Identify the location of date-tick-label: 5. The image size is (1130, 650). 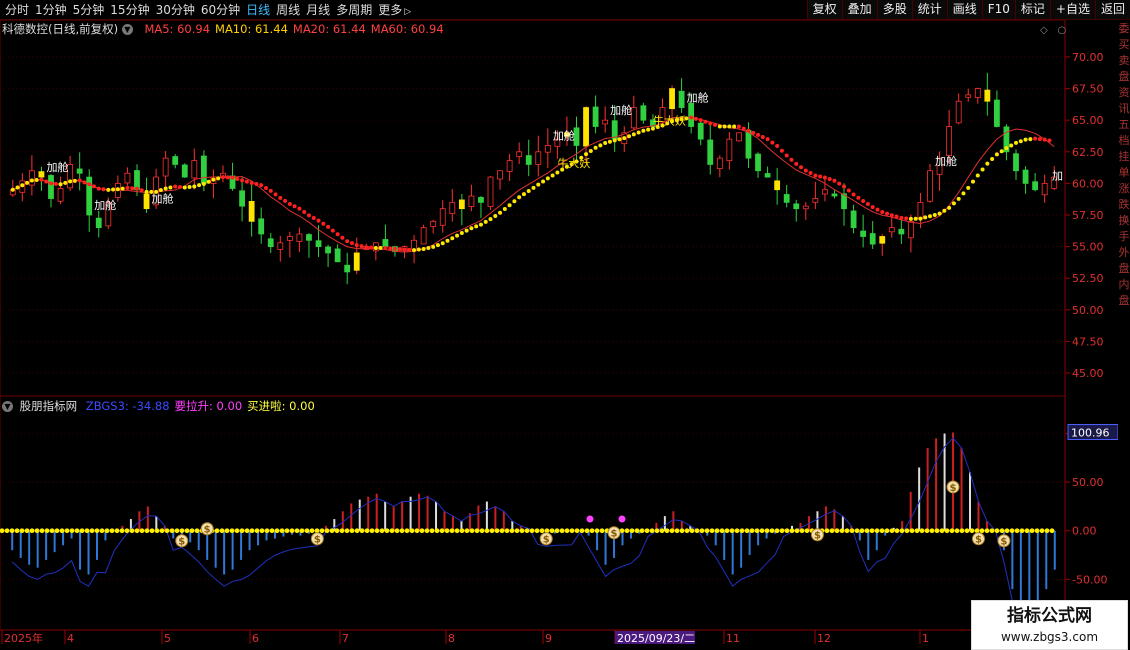
(167, 638).